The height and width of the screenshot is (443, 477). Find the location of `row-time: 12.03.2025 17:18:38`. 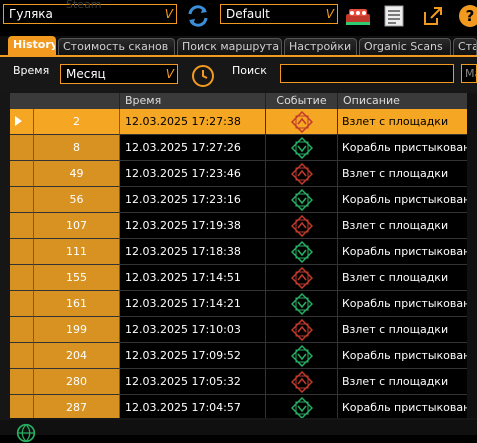

row-time: 12.03.2025 17:18:38 is located at coordinates (193, 252).